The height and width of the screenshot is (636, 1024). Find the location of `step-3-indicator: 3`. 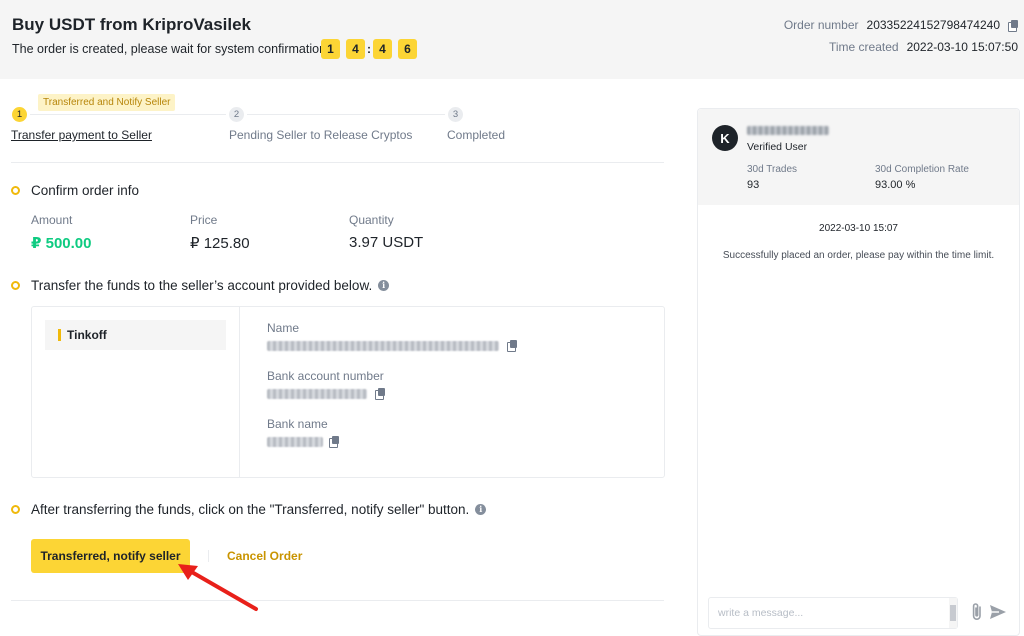

step-3-indicator: 3 is located at coordinates (455, 114).